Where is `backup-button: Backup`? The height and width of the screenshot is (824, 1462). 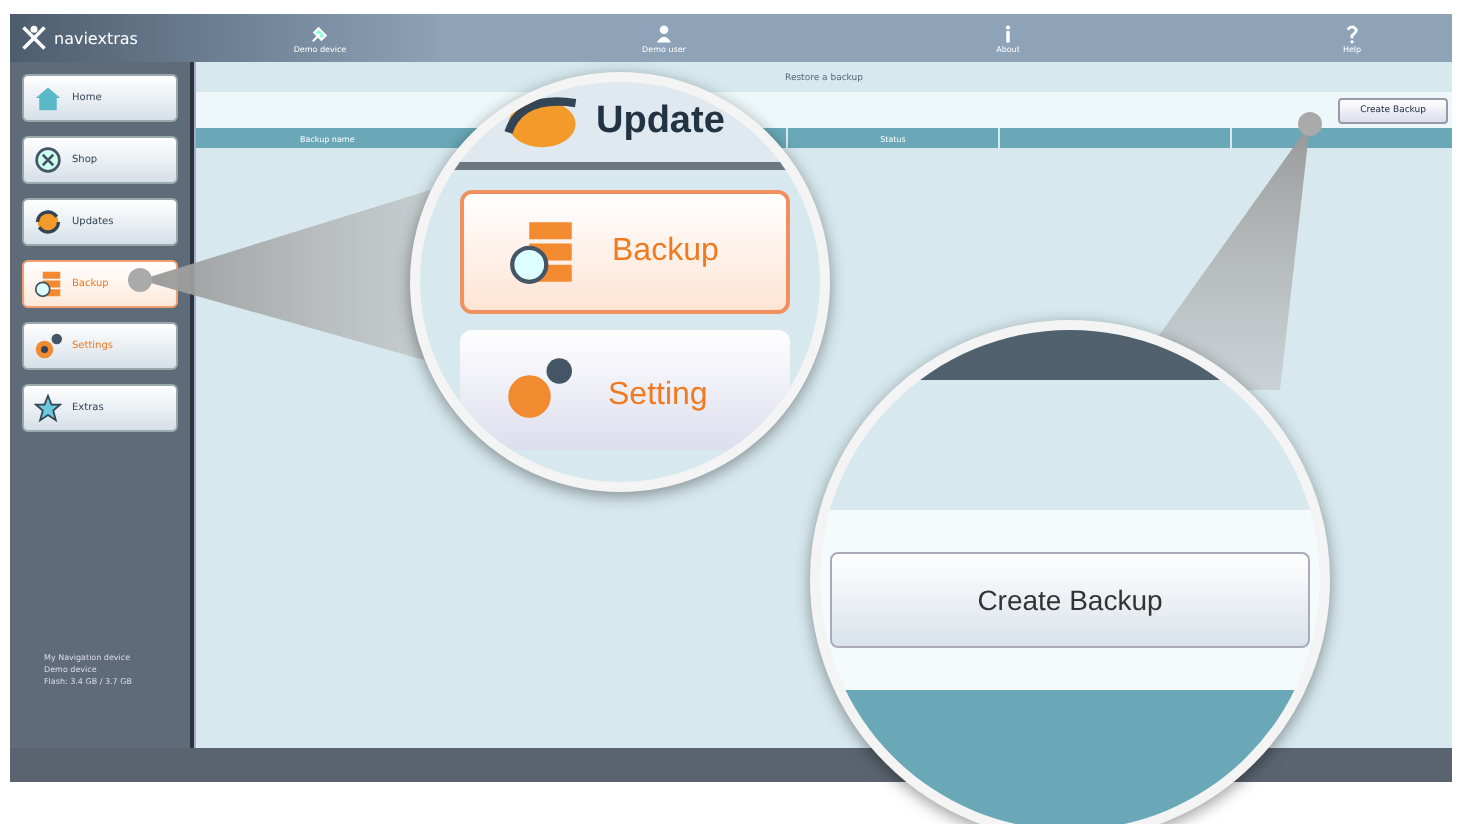 backup-button: Backup is located at coordinates (625, 252).